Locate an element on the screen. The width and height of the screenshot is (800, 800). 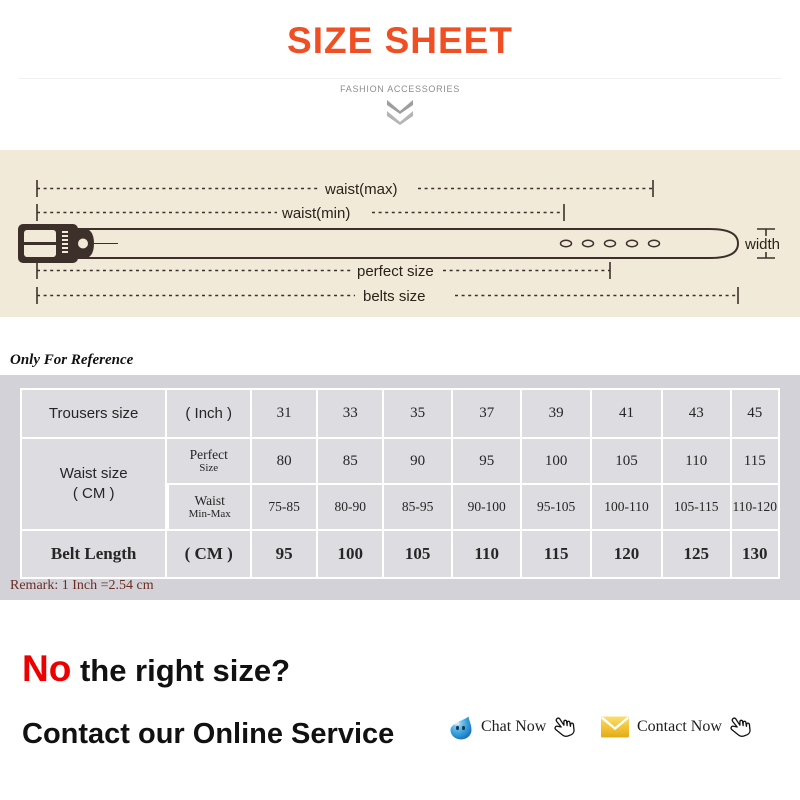
cell-trousers-size-unit: ( Inch ) is located at coordinates (210, 413).